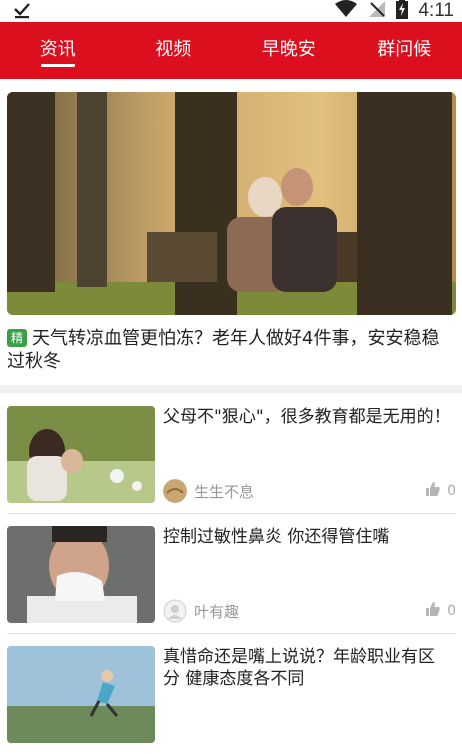 The image size is (462, 754). I want to click on category-tabs: 资讯 视频 早晚安 群问候, so click(231, 50).